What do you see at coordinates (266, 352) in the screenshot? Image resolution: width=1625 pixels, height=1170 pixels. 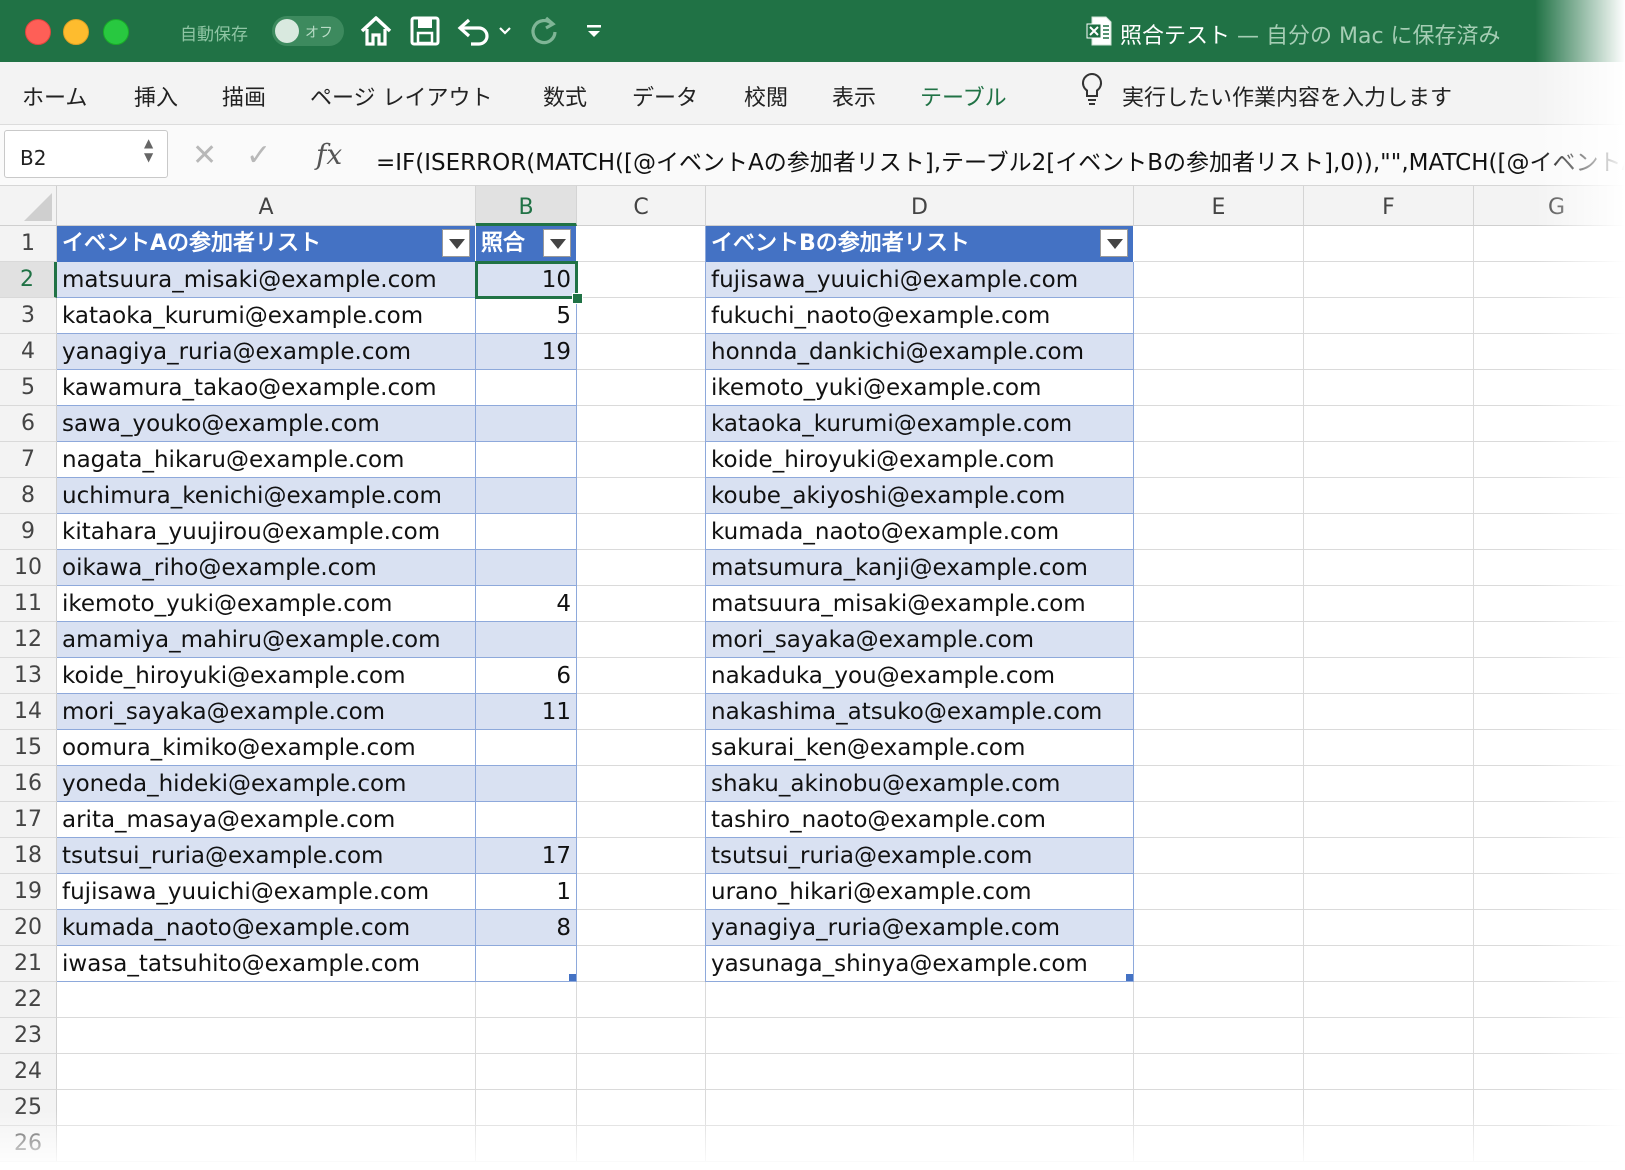 I see `table1-email-cell: yanagiya_ruria@example.com` at bounding box center [266, 352].